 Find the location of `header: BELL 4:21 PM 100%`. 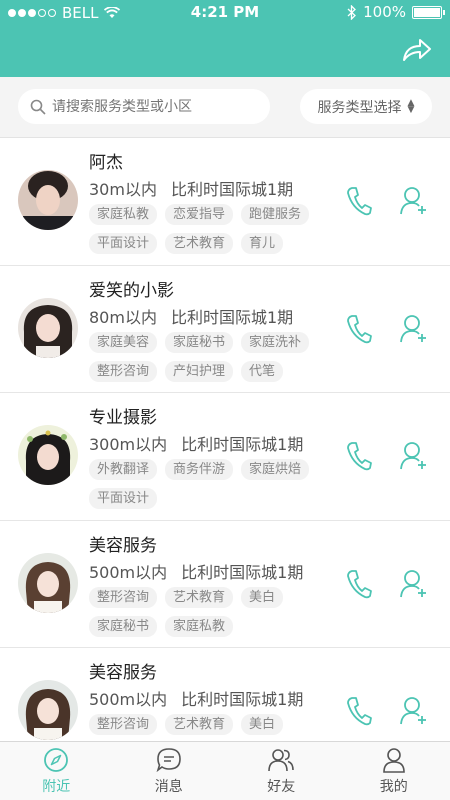

header: BELL 4:21 PM 100% is located at coordinates (225, 38).